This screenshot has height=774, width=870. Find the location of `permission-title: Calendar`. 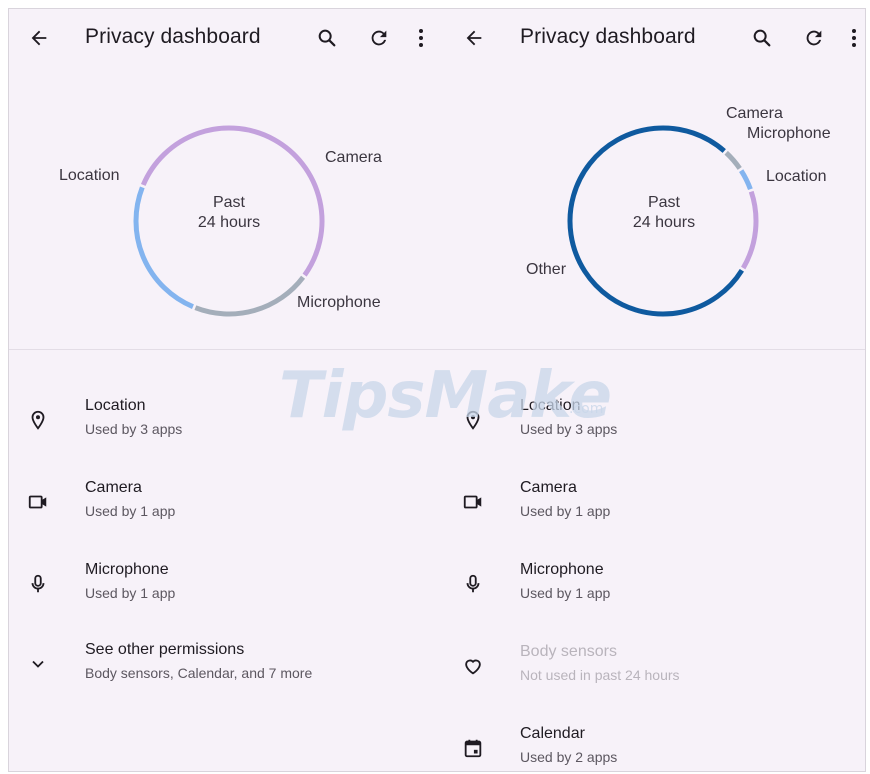

permission-title: Calendar is located at coordinates (552, 733).